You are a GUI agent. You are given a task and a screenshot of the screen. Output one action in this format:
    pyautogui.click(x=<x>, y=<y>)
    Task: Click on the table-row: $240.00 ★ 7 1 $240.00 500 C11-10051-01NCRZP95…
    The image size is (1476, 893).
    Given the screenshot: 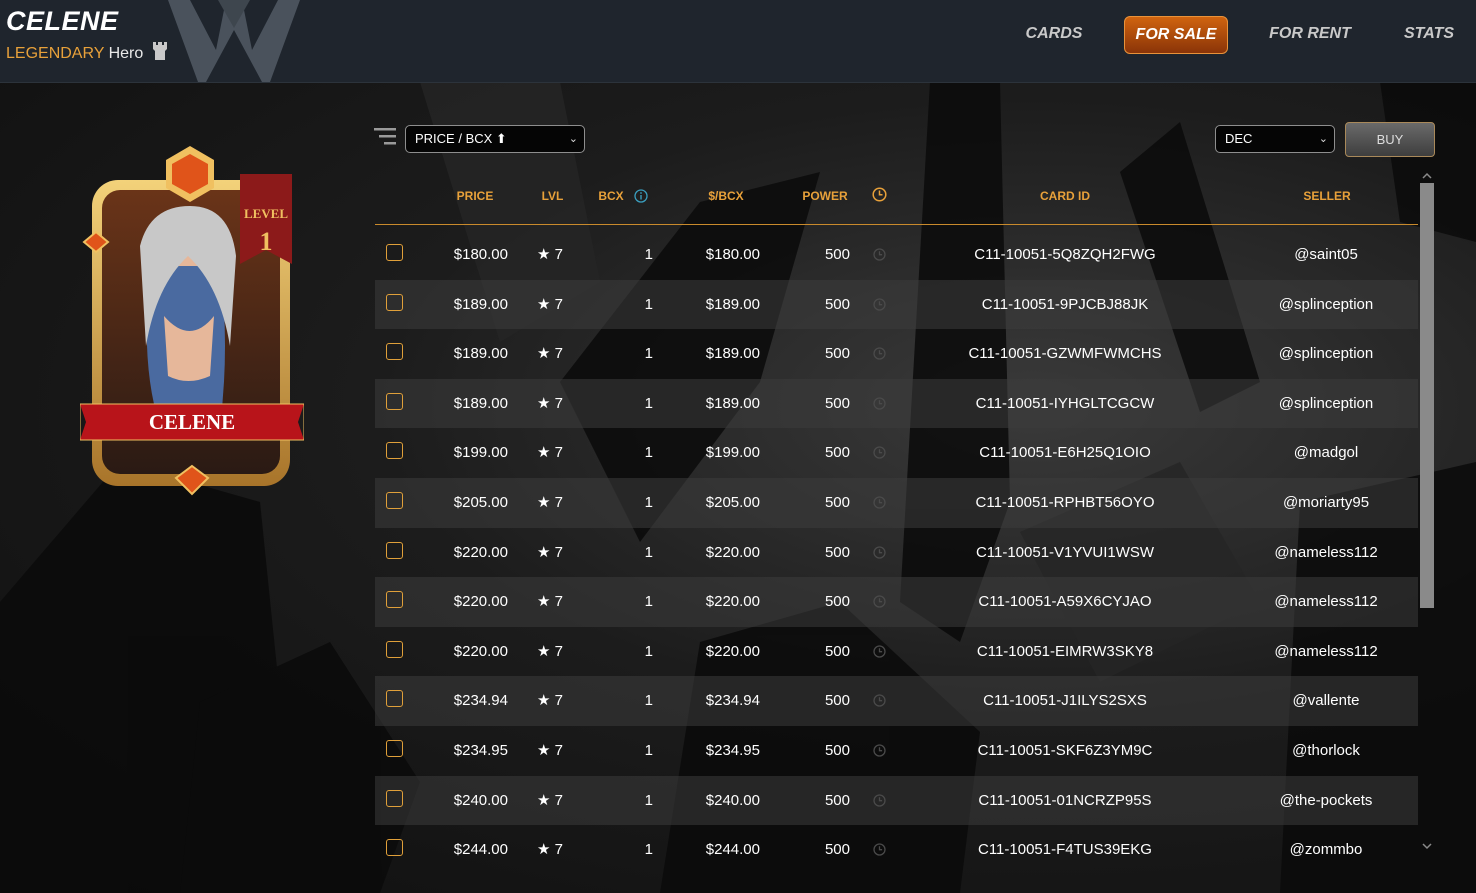 What is the action you would take?
    pyautogui.click(x=896, y=800)
    